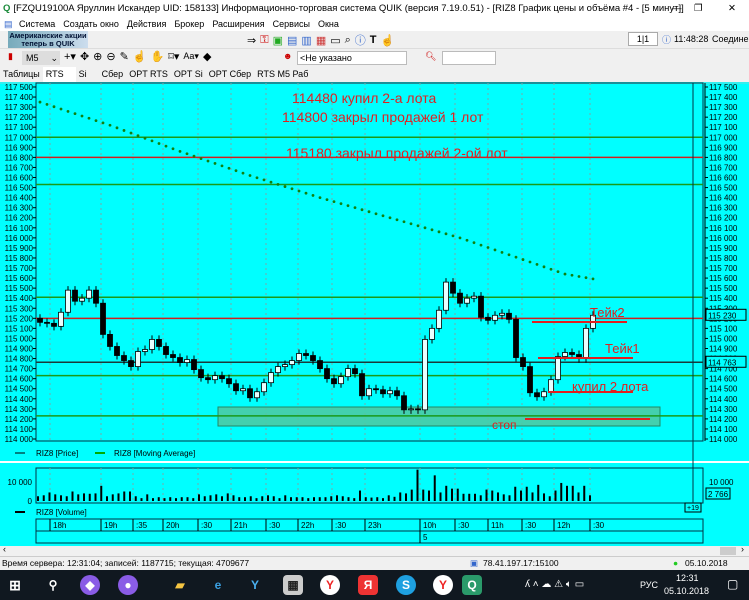 This screenshot has height=600, width=749. I want to click on menu-extensions: Расширения, so click(238, 24).